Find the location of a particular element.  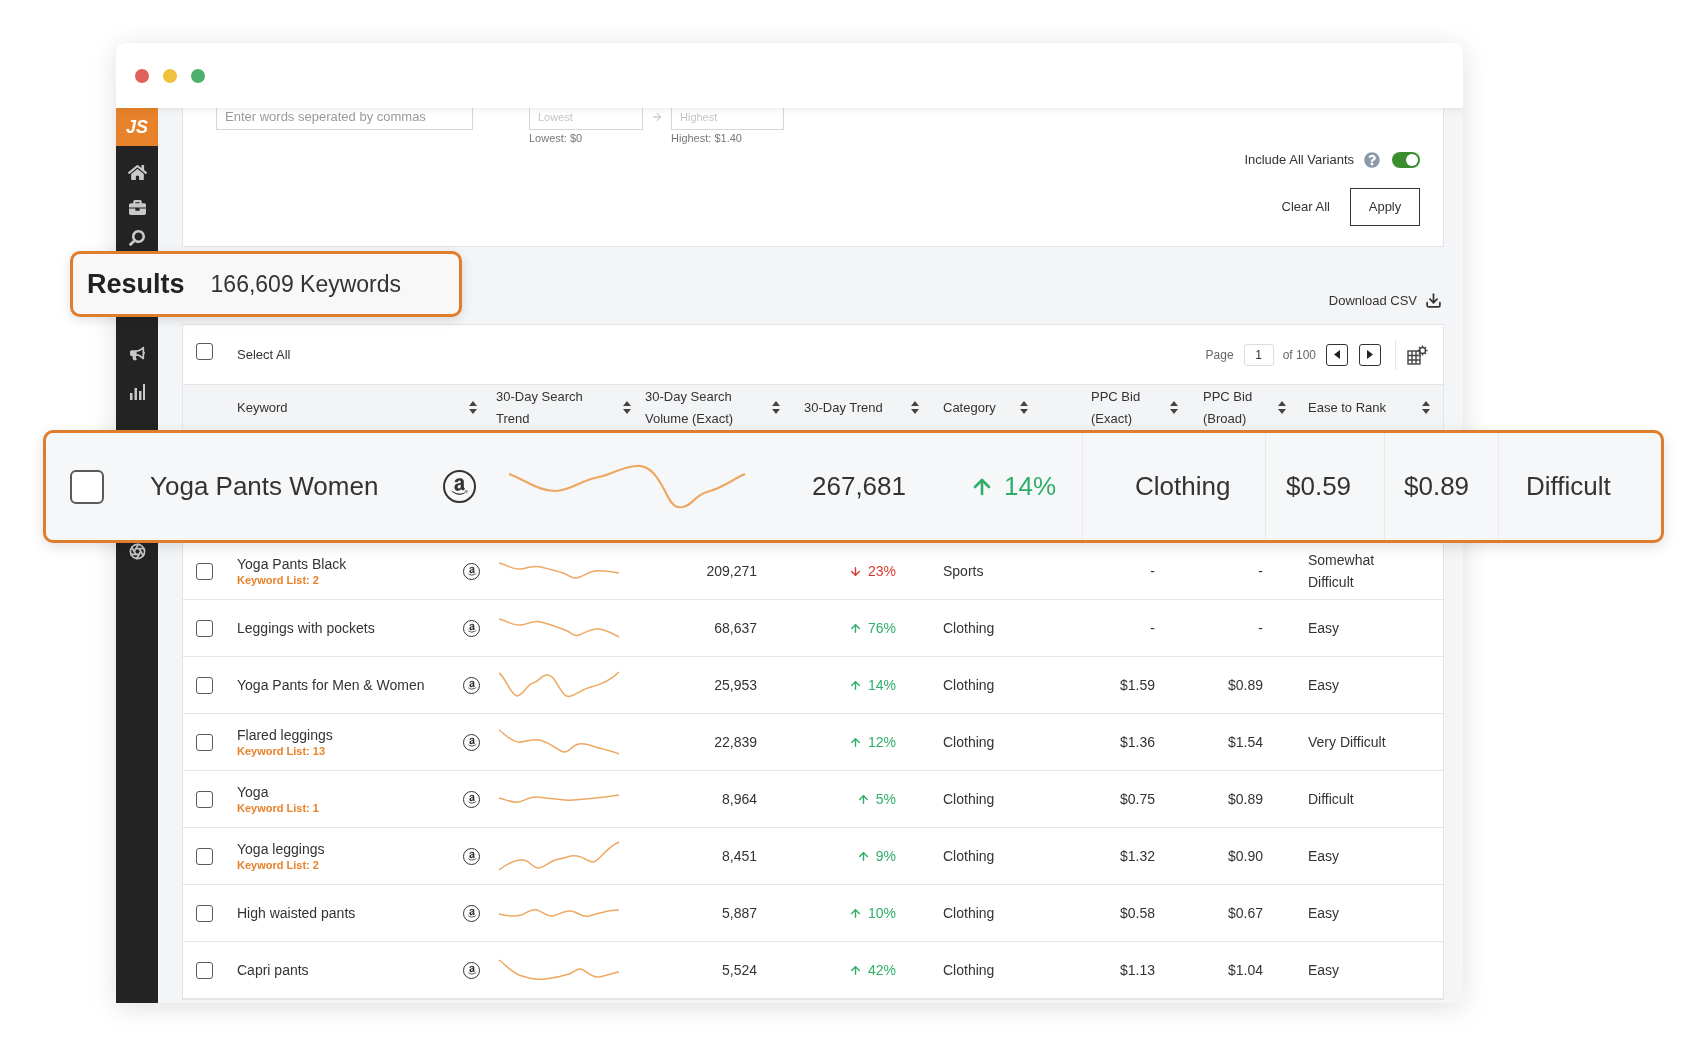

ppc-exact-bid: $1.13 is located at coordinates (1137, 969).